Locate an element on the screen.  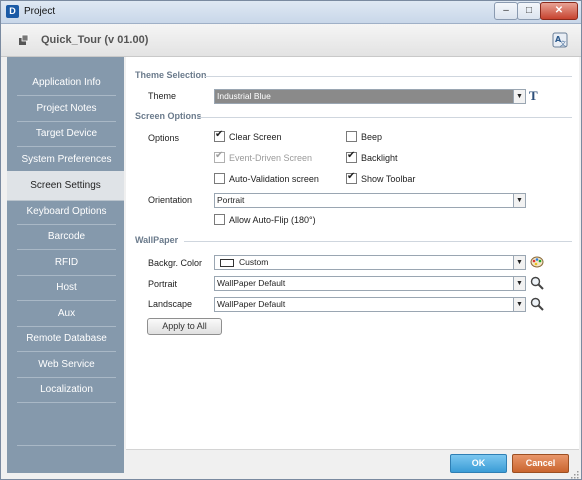
close-button: ✕ is located at coordinates (559, 11).